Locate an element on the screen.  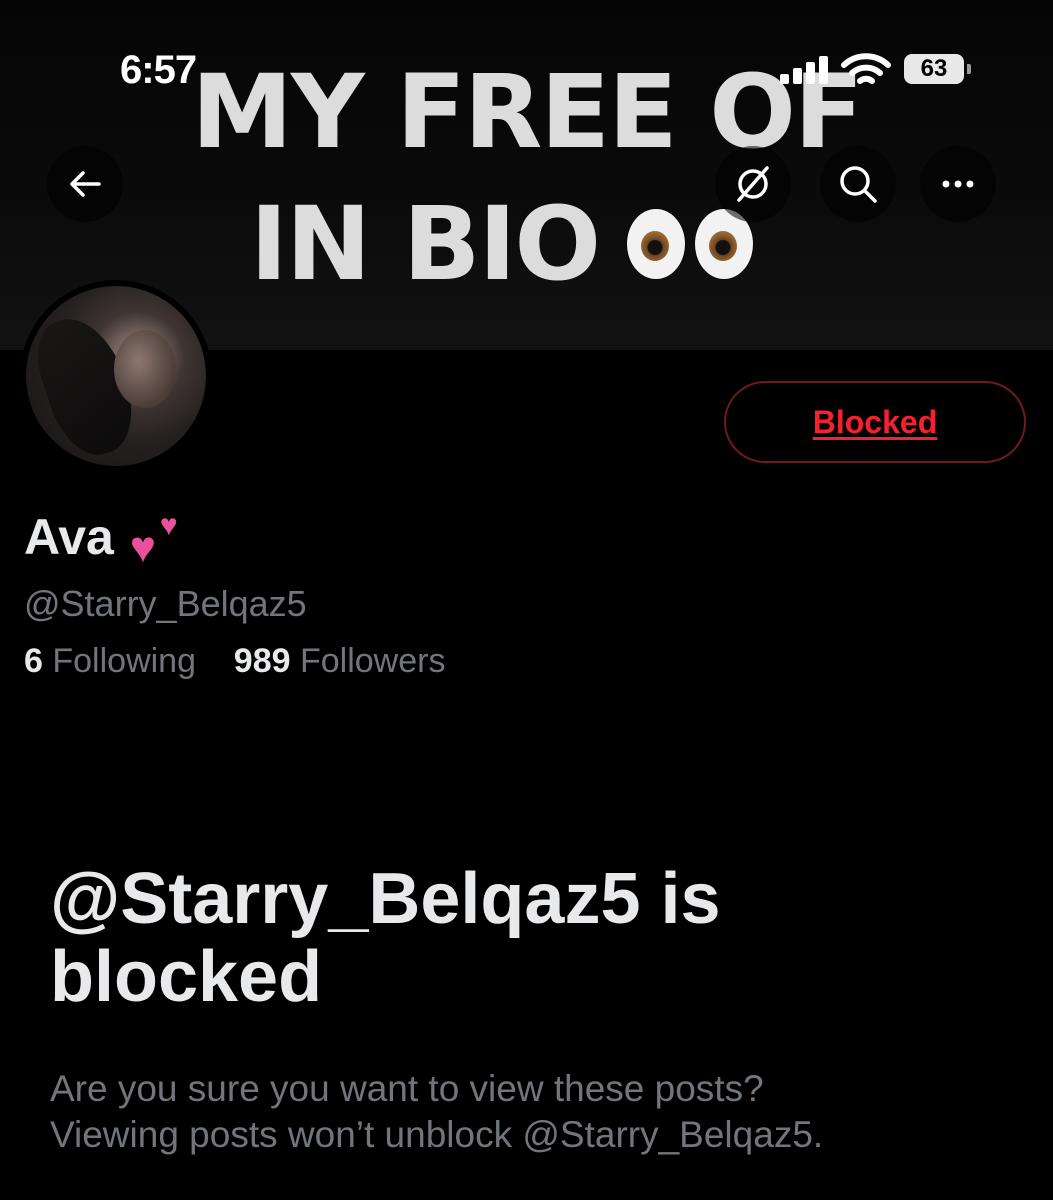
followers-link: 989 Followers is located at coordinates (340, 661).